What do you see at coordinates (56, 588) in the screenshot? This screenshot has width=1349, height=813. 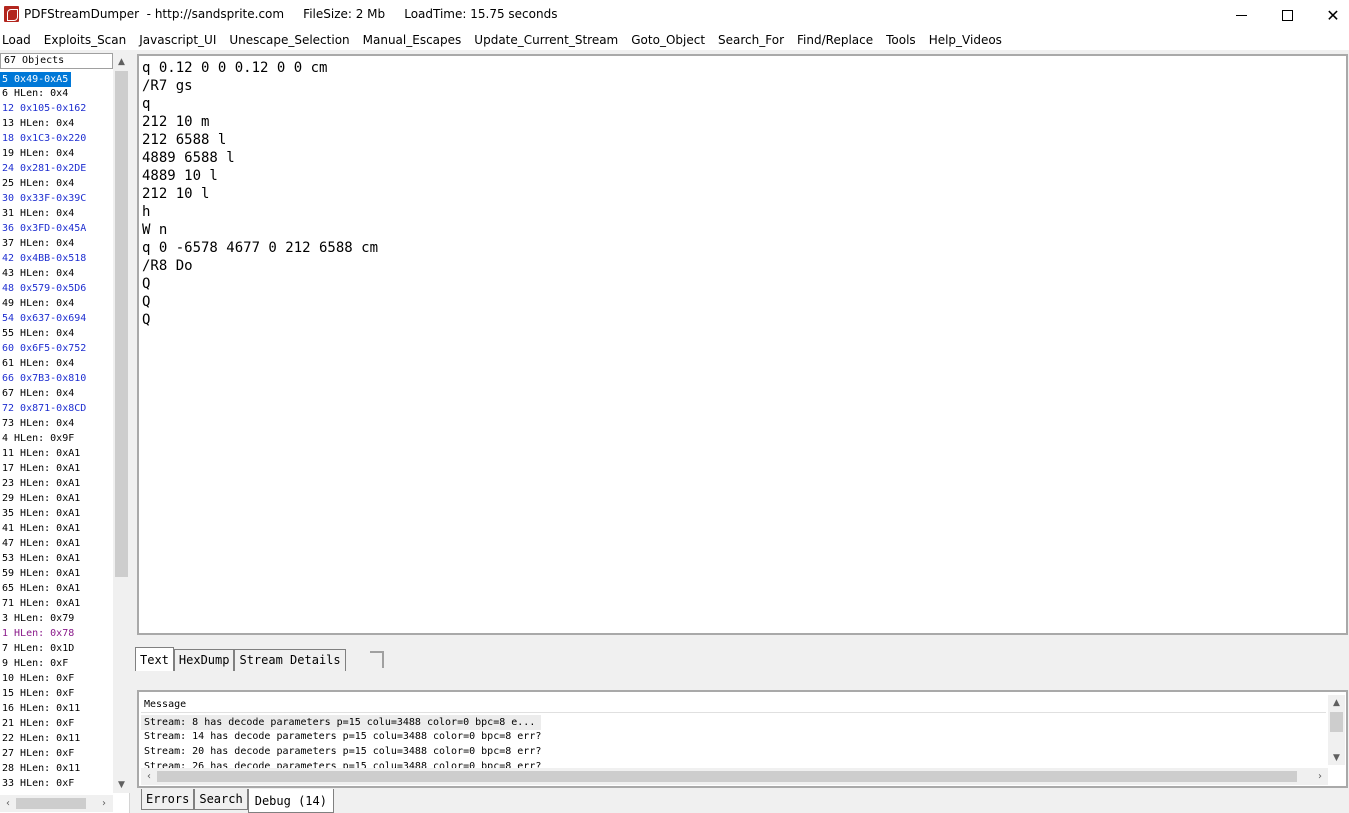 I see `object-list-item: 65 HLen: 0xA1` at bounding box center [56, 588].